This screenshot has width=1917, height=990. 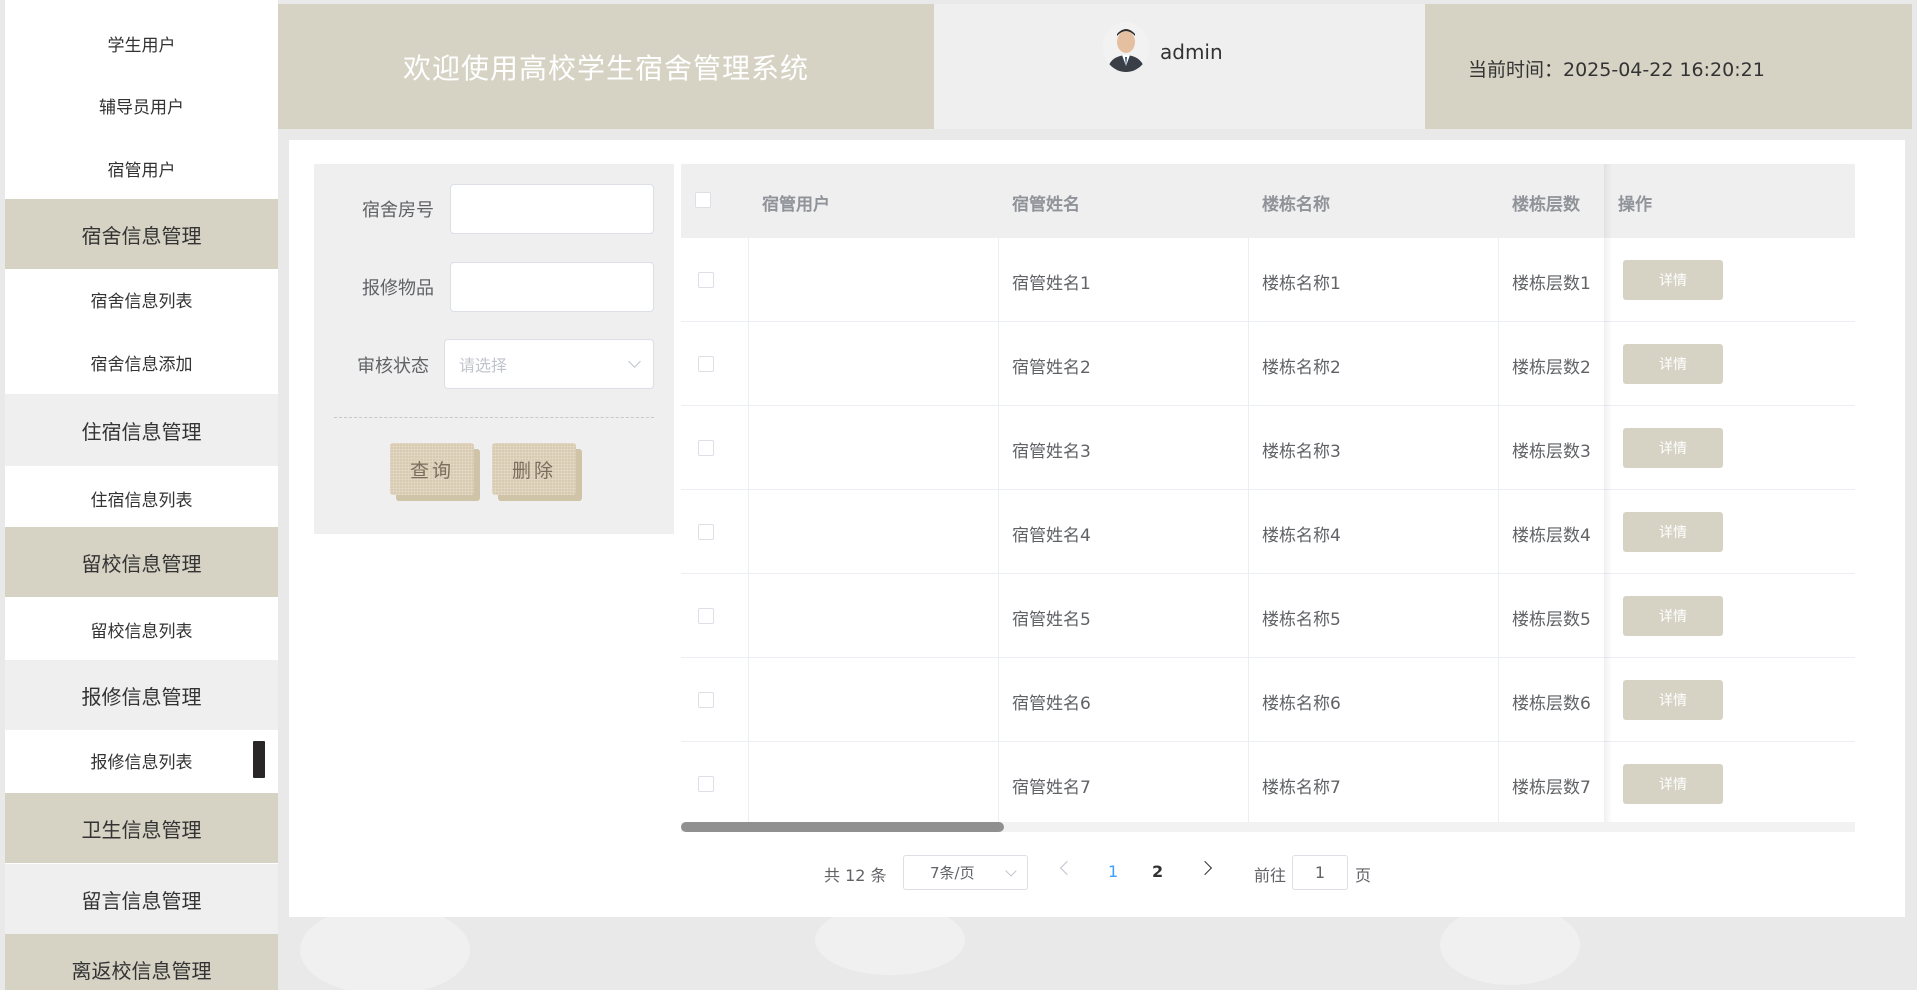 I want to click on table-row: 宿管姓名2 楼栋名称2 楼栋层数2 详情, so click(x=1268, y=364).